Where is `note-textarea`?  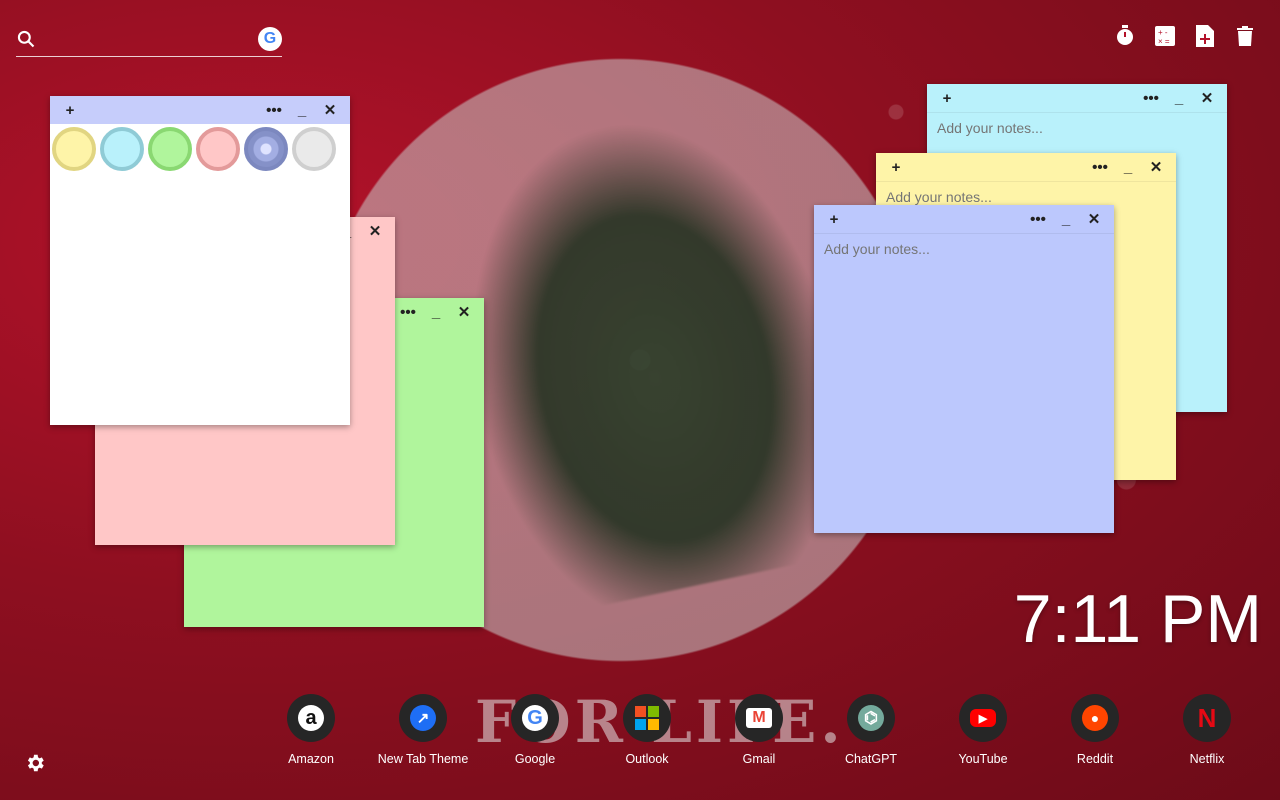 note-textarea is located at coordinates (964, 383).